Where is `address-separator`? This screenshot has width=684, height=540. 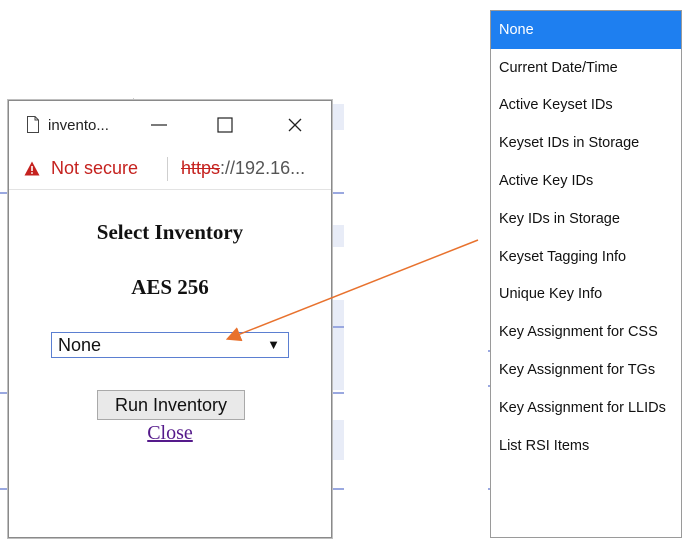
address-separator is located at coordinates (167, 169).